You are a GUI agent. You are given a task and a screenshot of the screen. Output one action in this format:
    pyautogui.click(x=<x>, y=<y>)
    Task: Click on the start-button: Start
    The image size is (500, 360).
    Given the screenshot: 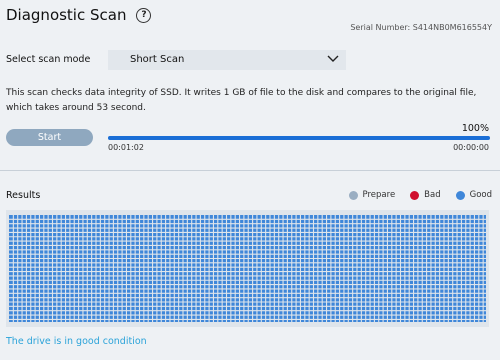 What is the action you would take?
    pyautogui.click(x=49, y=137)
    